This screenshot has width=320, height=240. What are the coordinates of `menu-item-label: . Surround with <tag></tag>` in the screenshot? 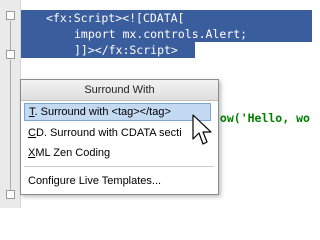 It's located at (102, 112).